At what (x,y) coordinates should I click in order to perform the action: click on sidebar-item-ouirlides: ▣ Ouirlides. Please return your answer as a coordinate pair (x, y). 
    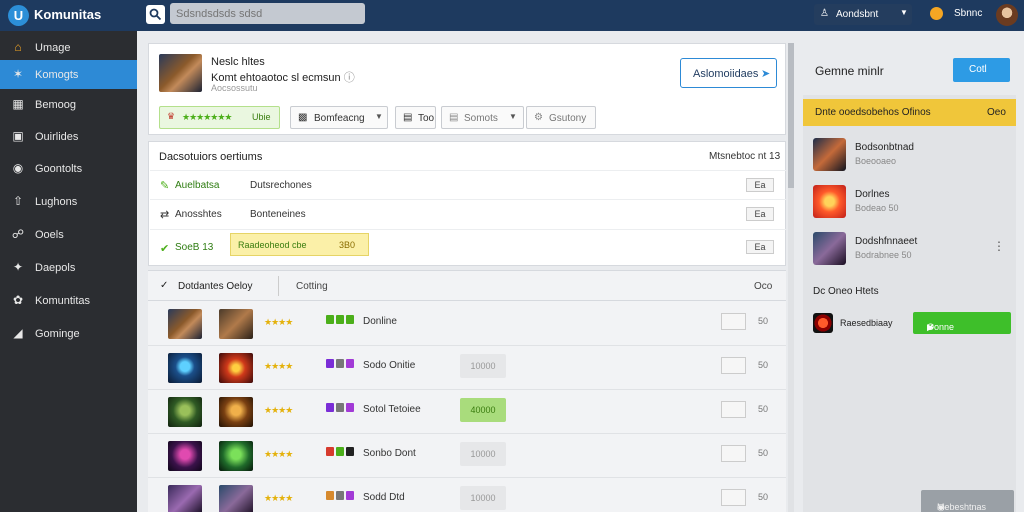
    Looking at the image, I should click on (68, 136).